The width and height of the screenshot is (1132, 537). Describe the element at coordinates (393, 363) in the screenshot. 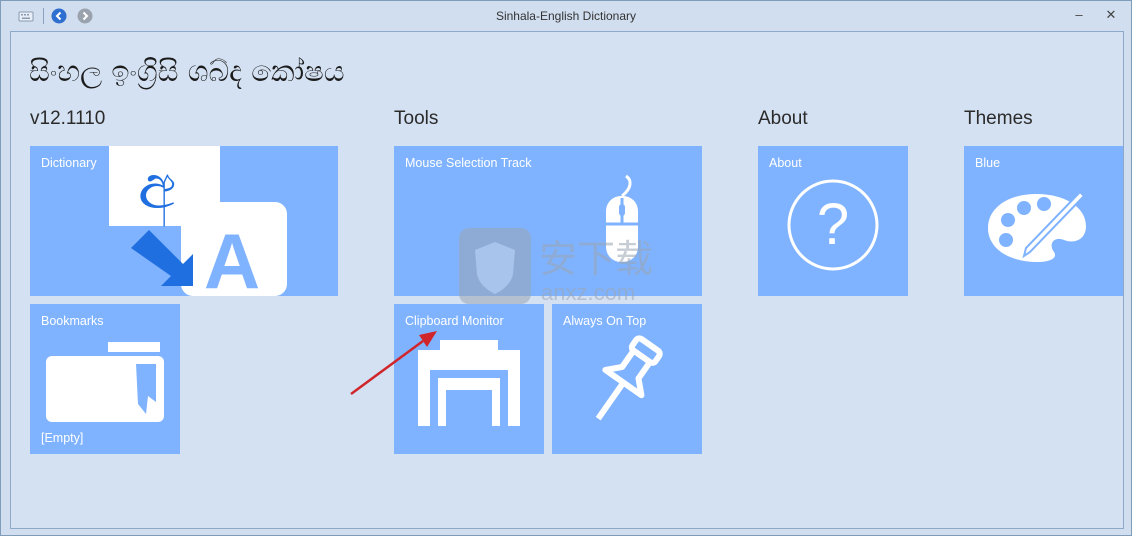

I see `annotation-arrow` at that location.